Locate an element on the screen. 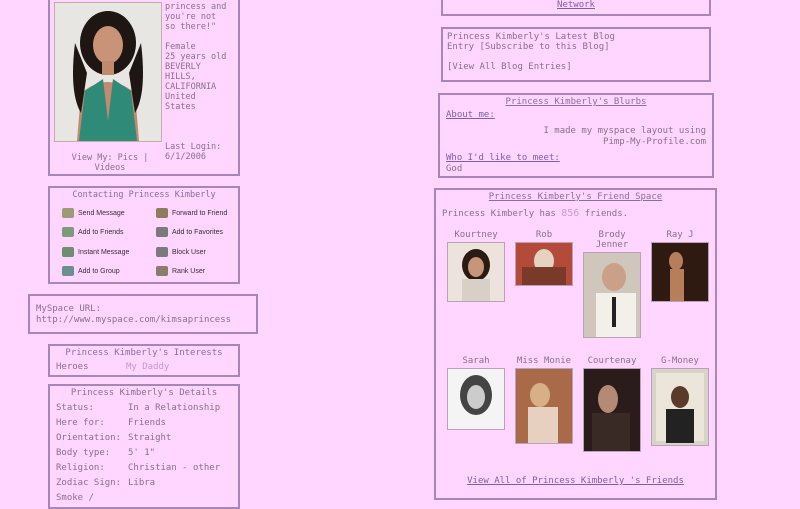  friend-item: Rob is located at coordinates (544, 259).